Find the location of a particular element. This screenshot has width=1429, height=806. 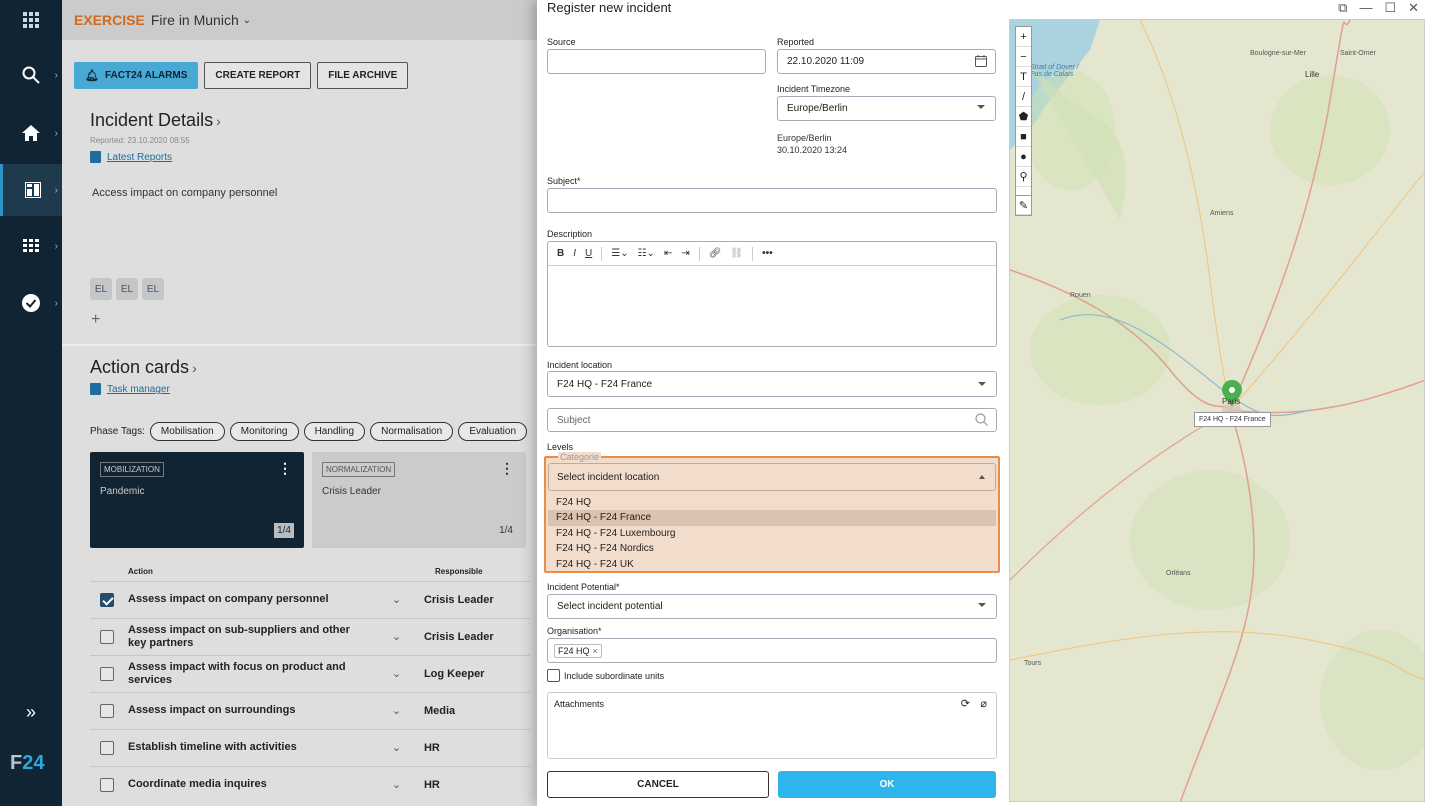

chip-remove-icon: × is located at coordinates (595, 651).